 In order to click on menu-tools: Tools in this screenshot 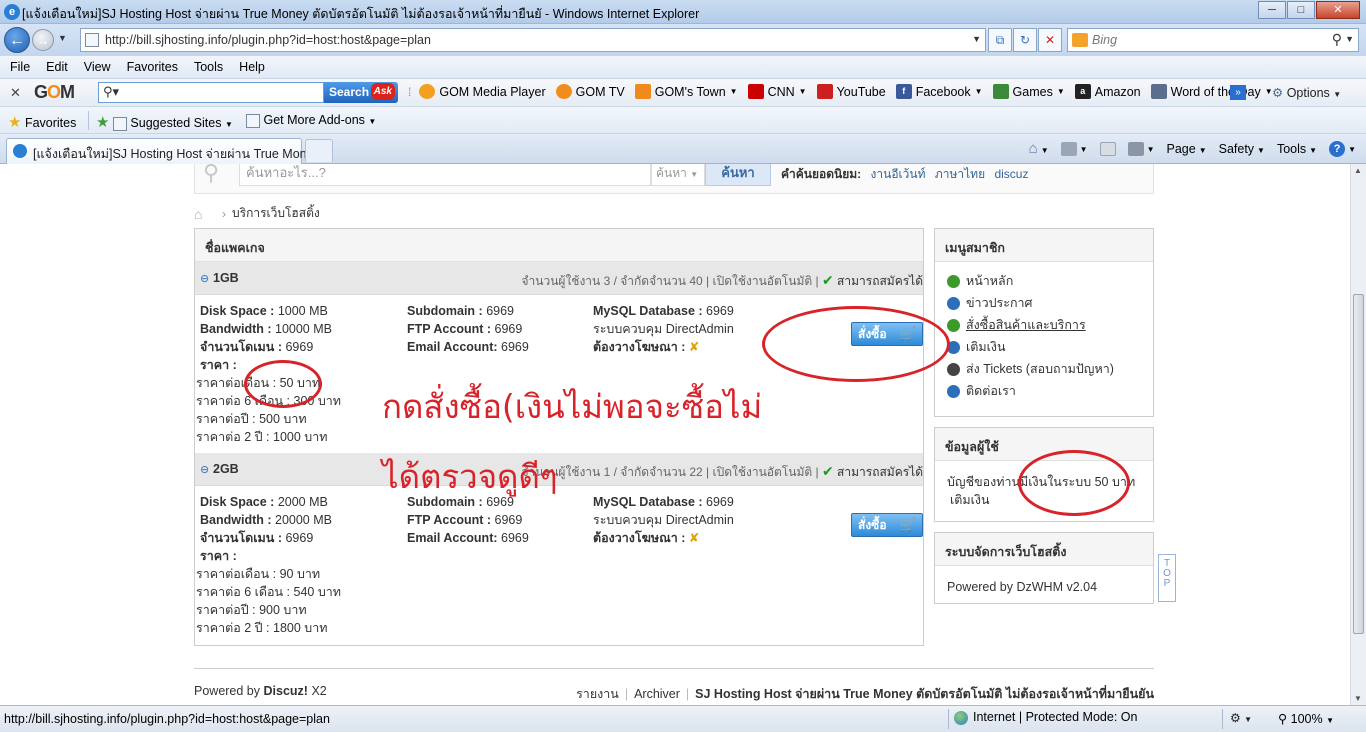, I will do `click(208, 67)`.